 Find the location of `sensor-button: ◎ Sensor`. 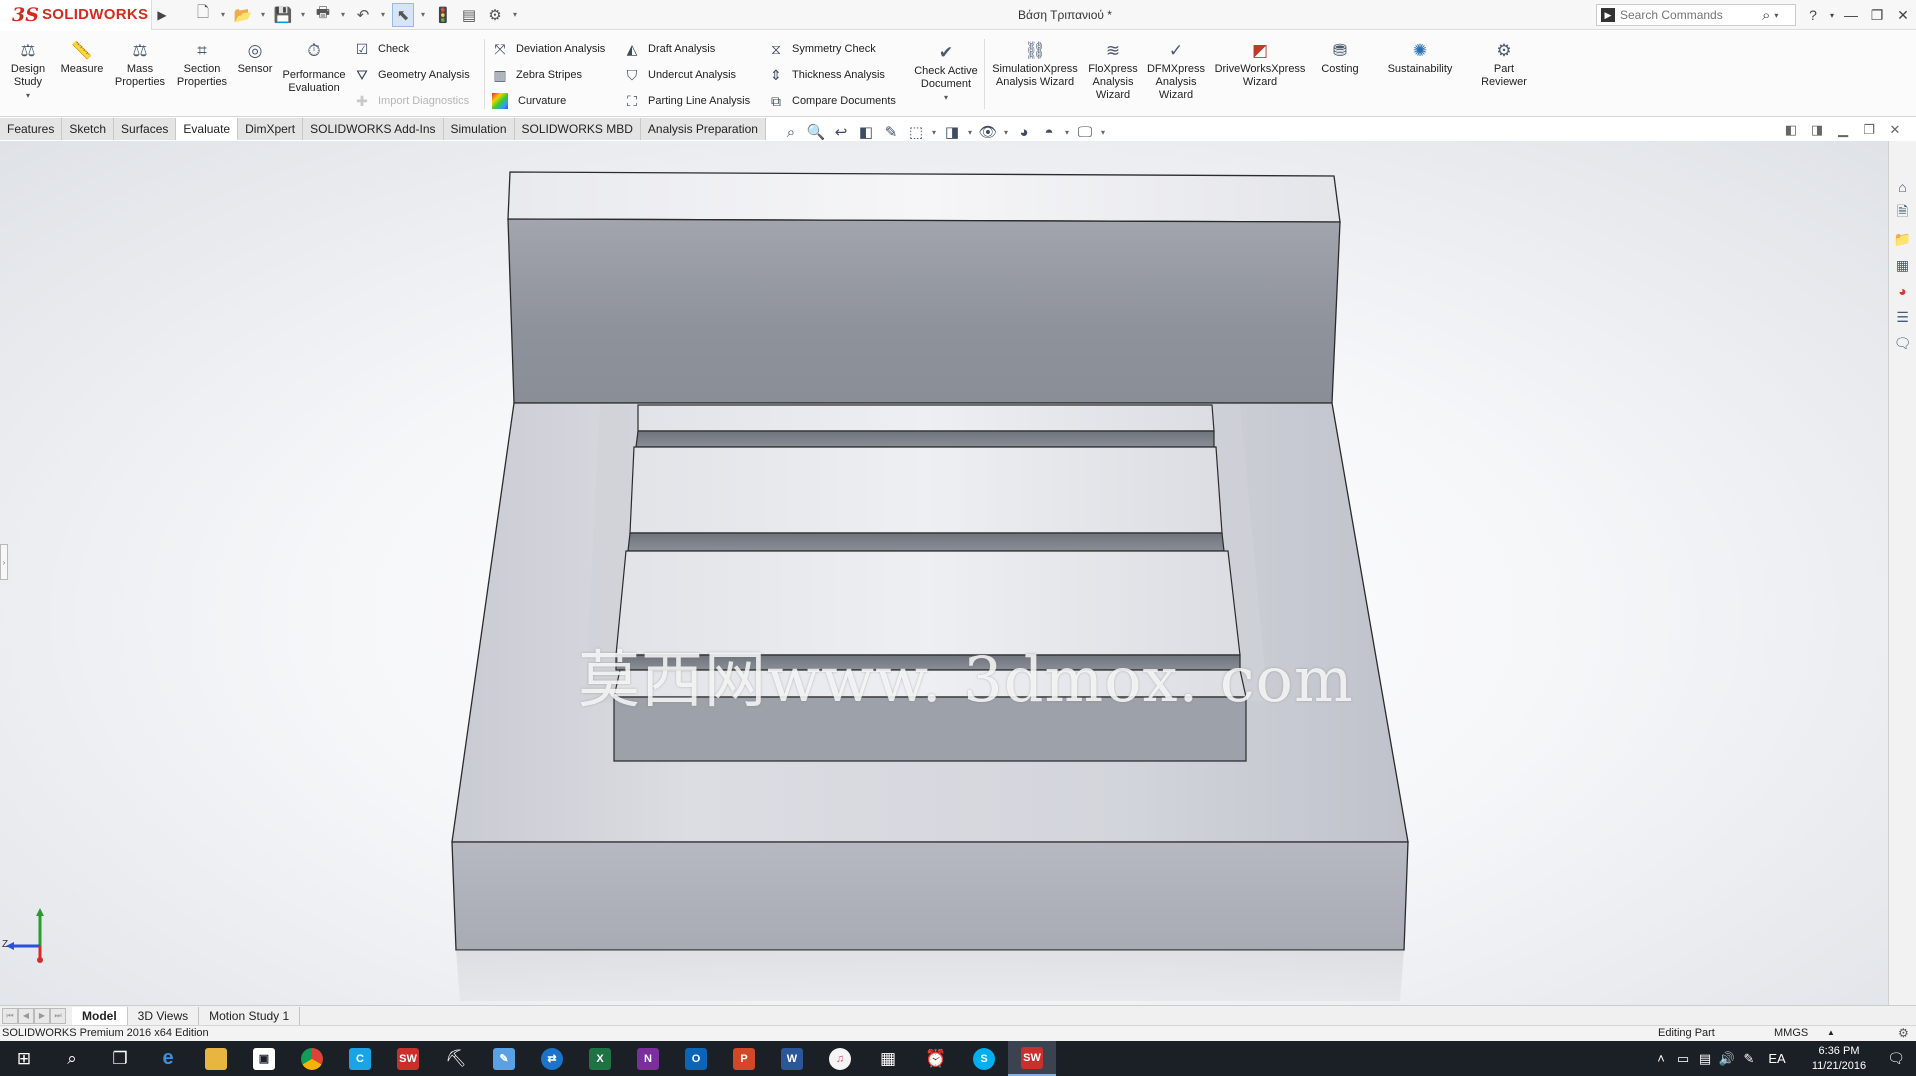

sensor-button: ◎ Sensor is located at coordinates (255, 57).